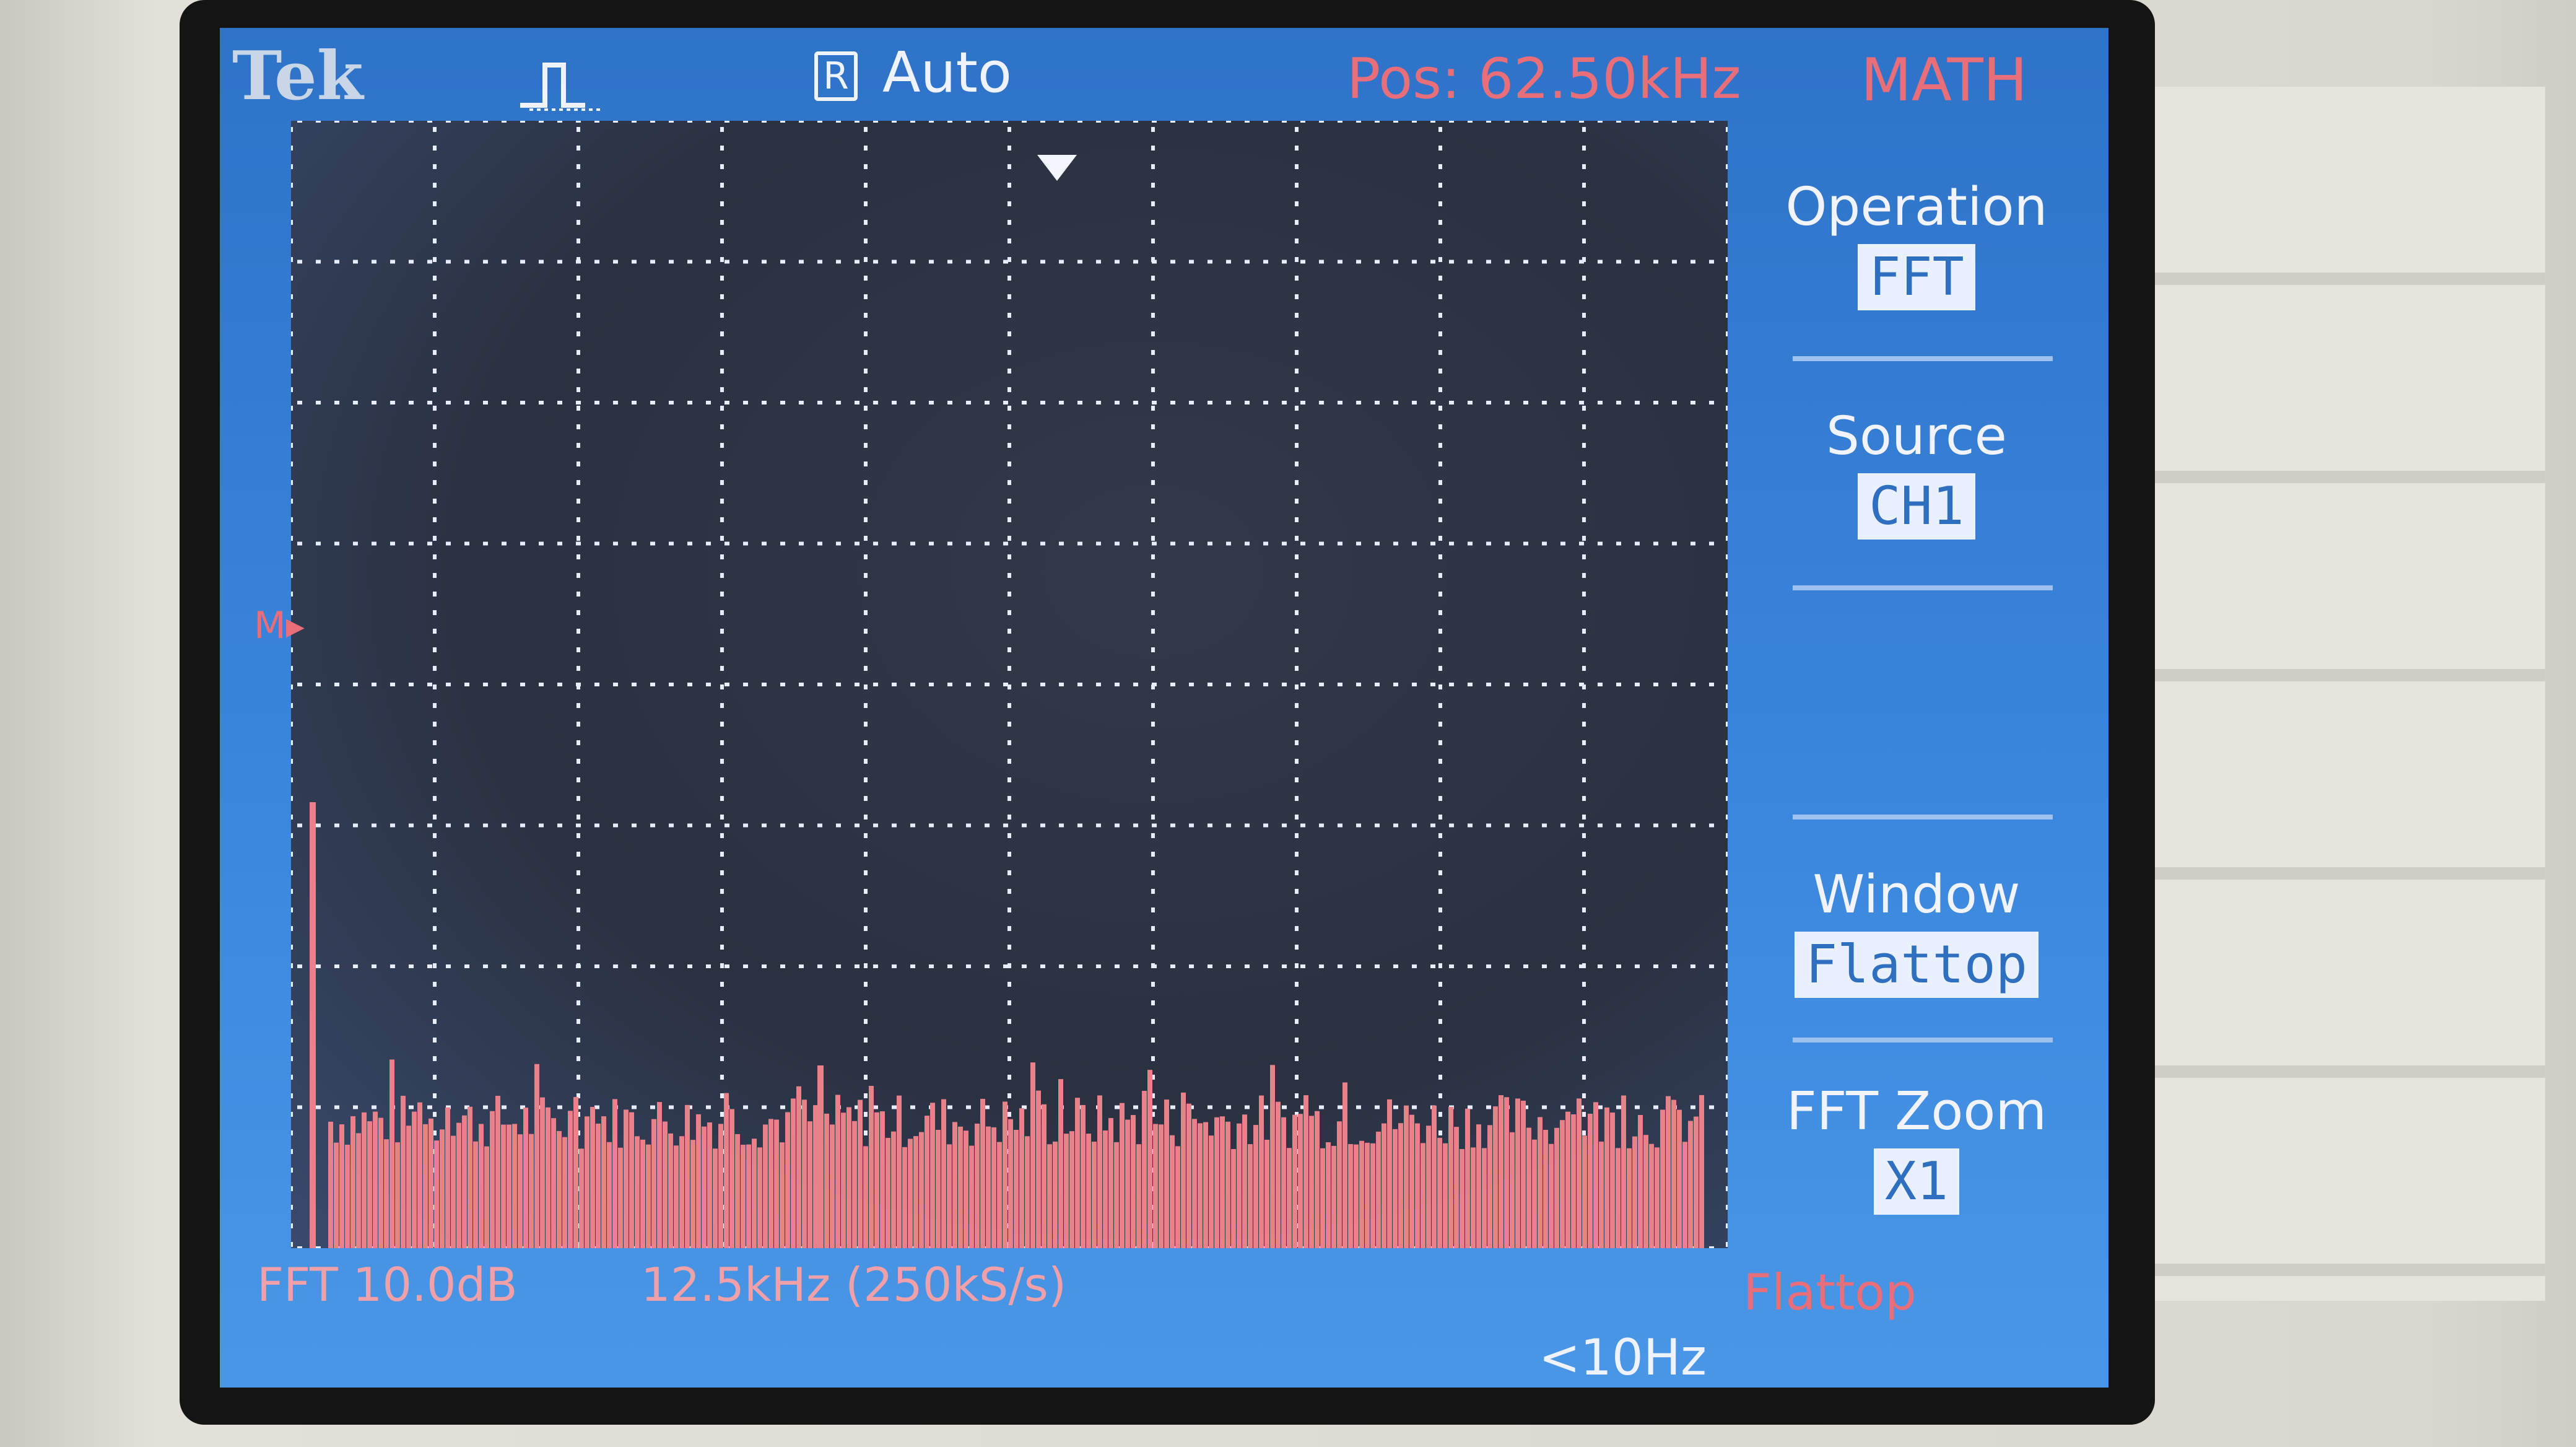 The image size is (2576, 1447). I want to click on menu-fft-zoom: FFT Zoom X1, so click(1916, 1148).